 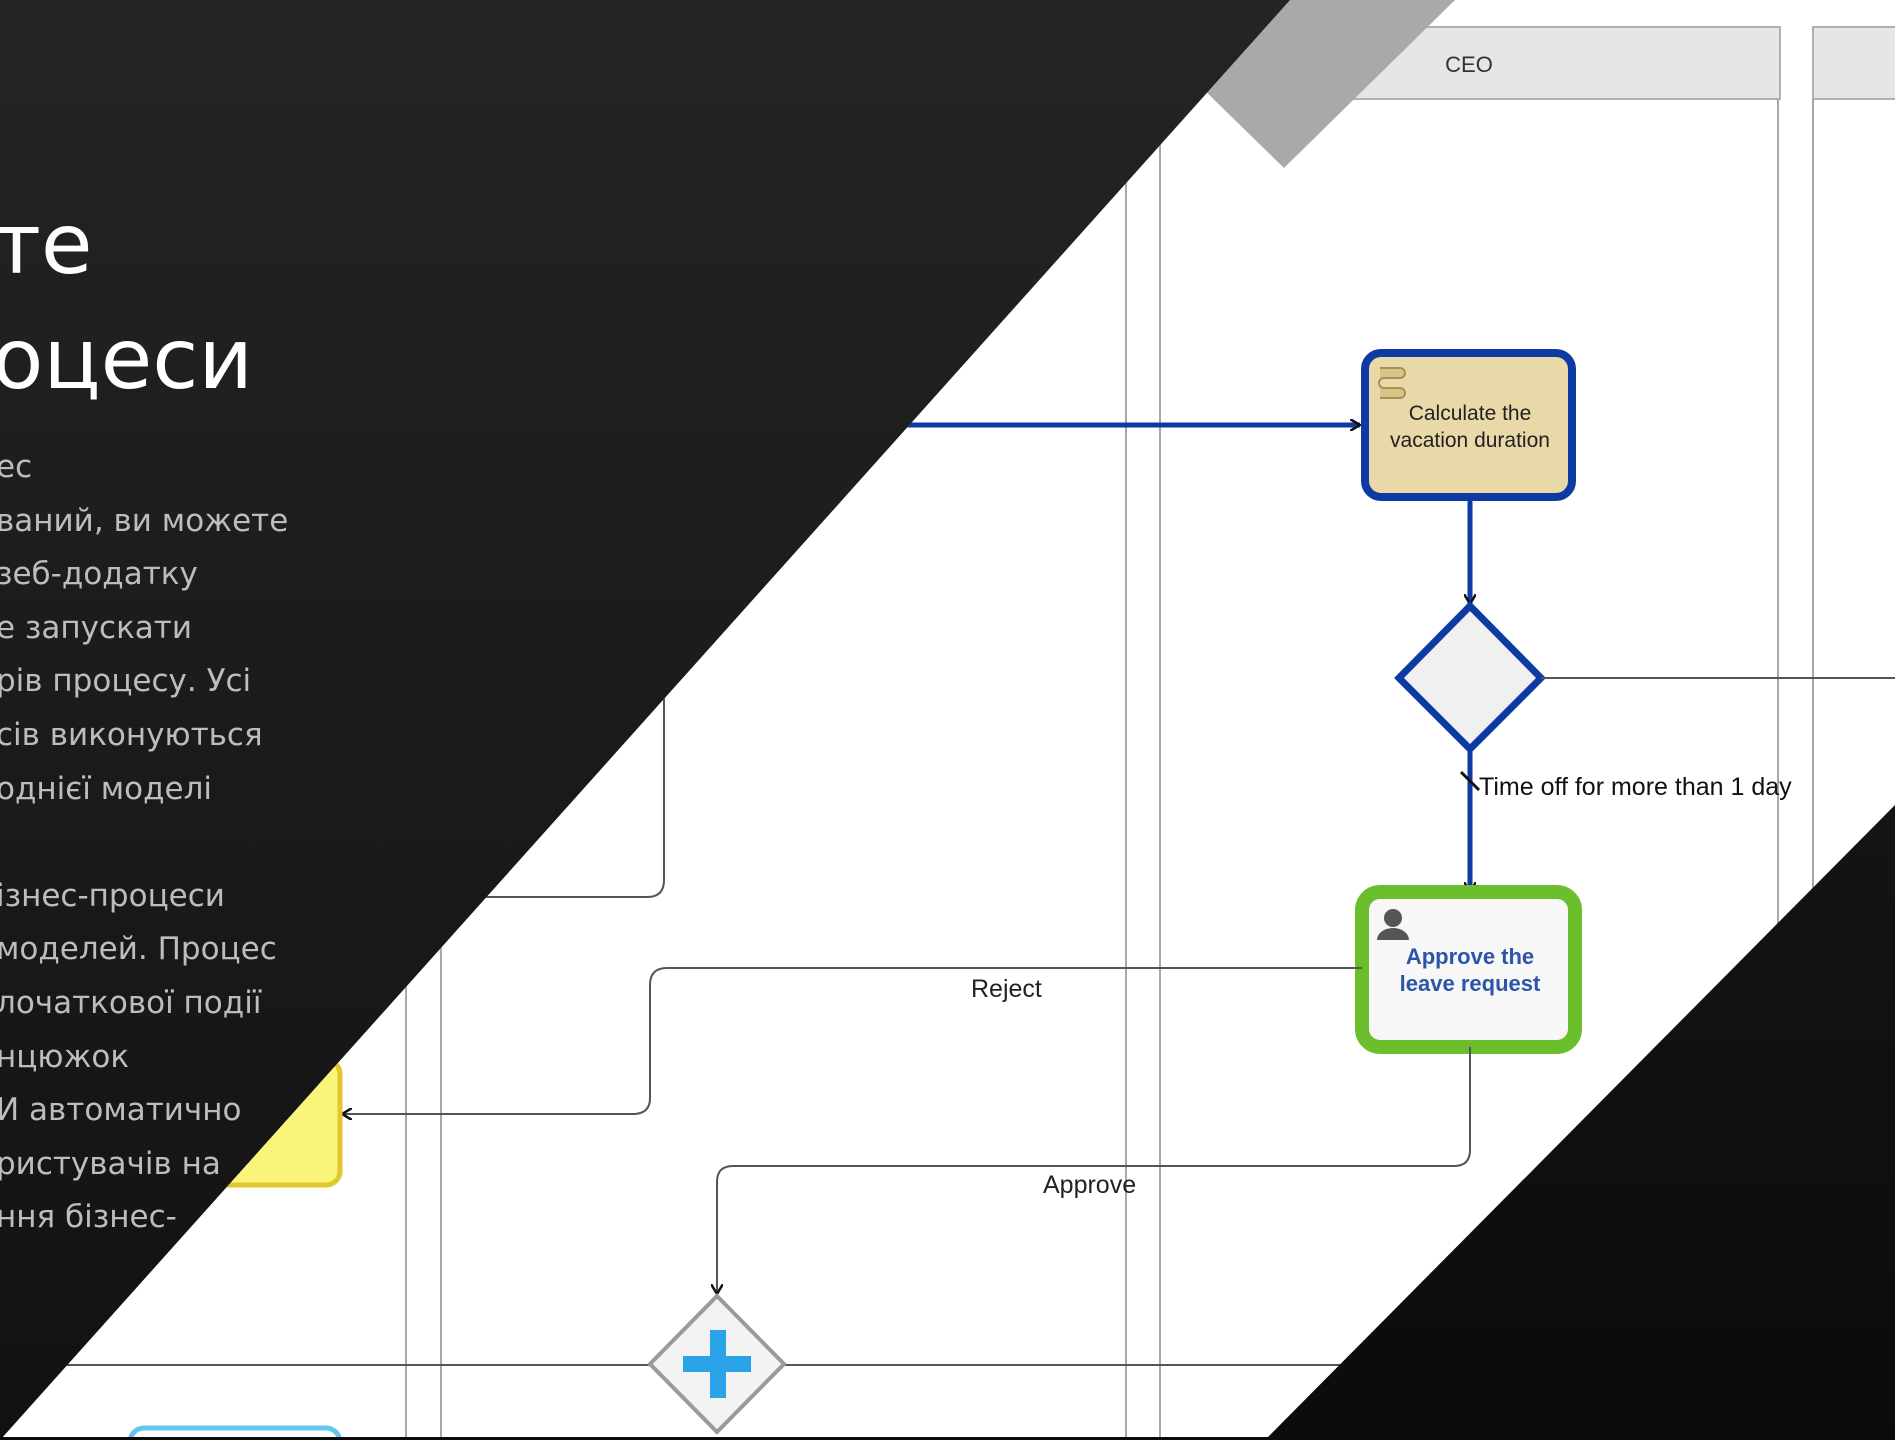 What do you see at coordinates (96, 628) in the screenshot?
I see `slide-body-line: е запускати` at bounding box center [96, 628].